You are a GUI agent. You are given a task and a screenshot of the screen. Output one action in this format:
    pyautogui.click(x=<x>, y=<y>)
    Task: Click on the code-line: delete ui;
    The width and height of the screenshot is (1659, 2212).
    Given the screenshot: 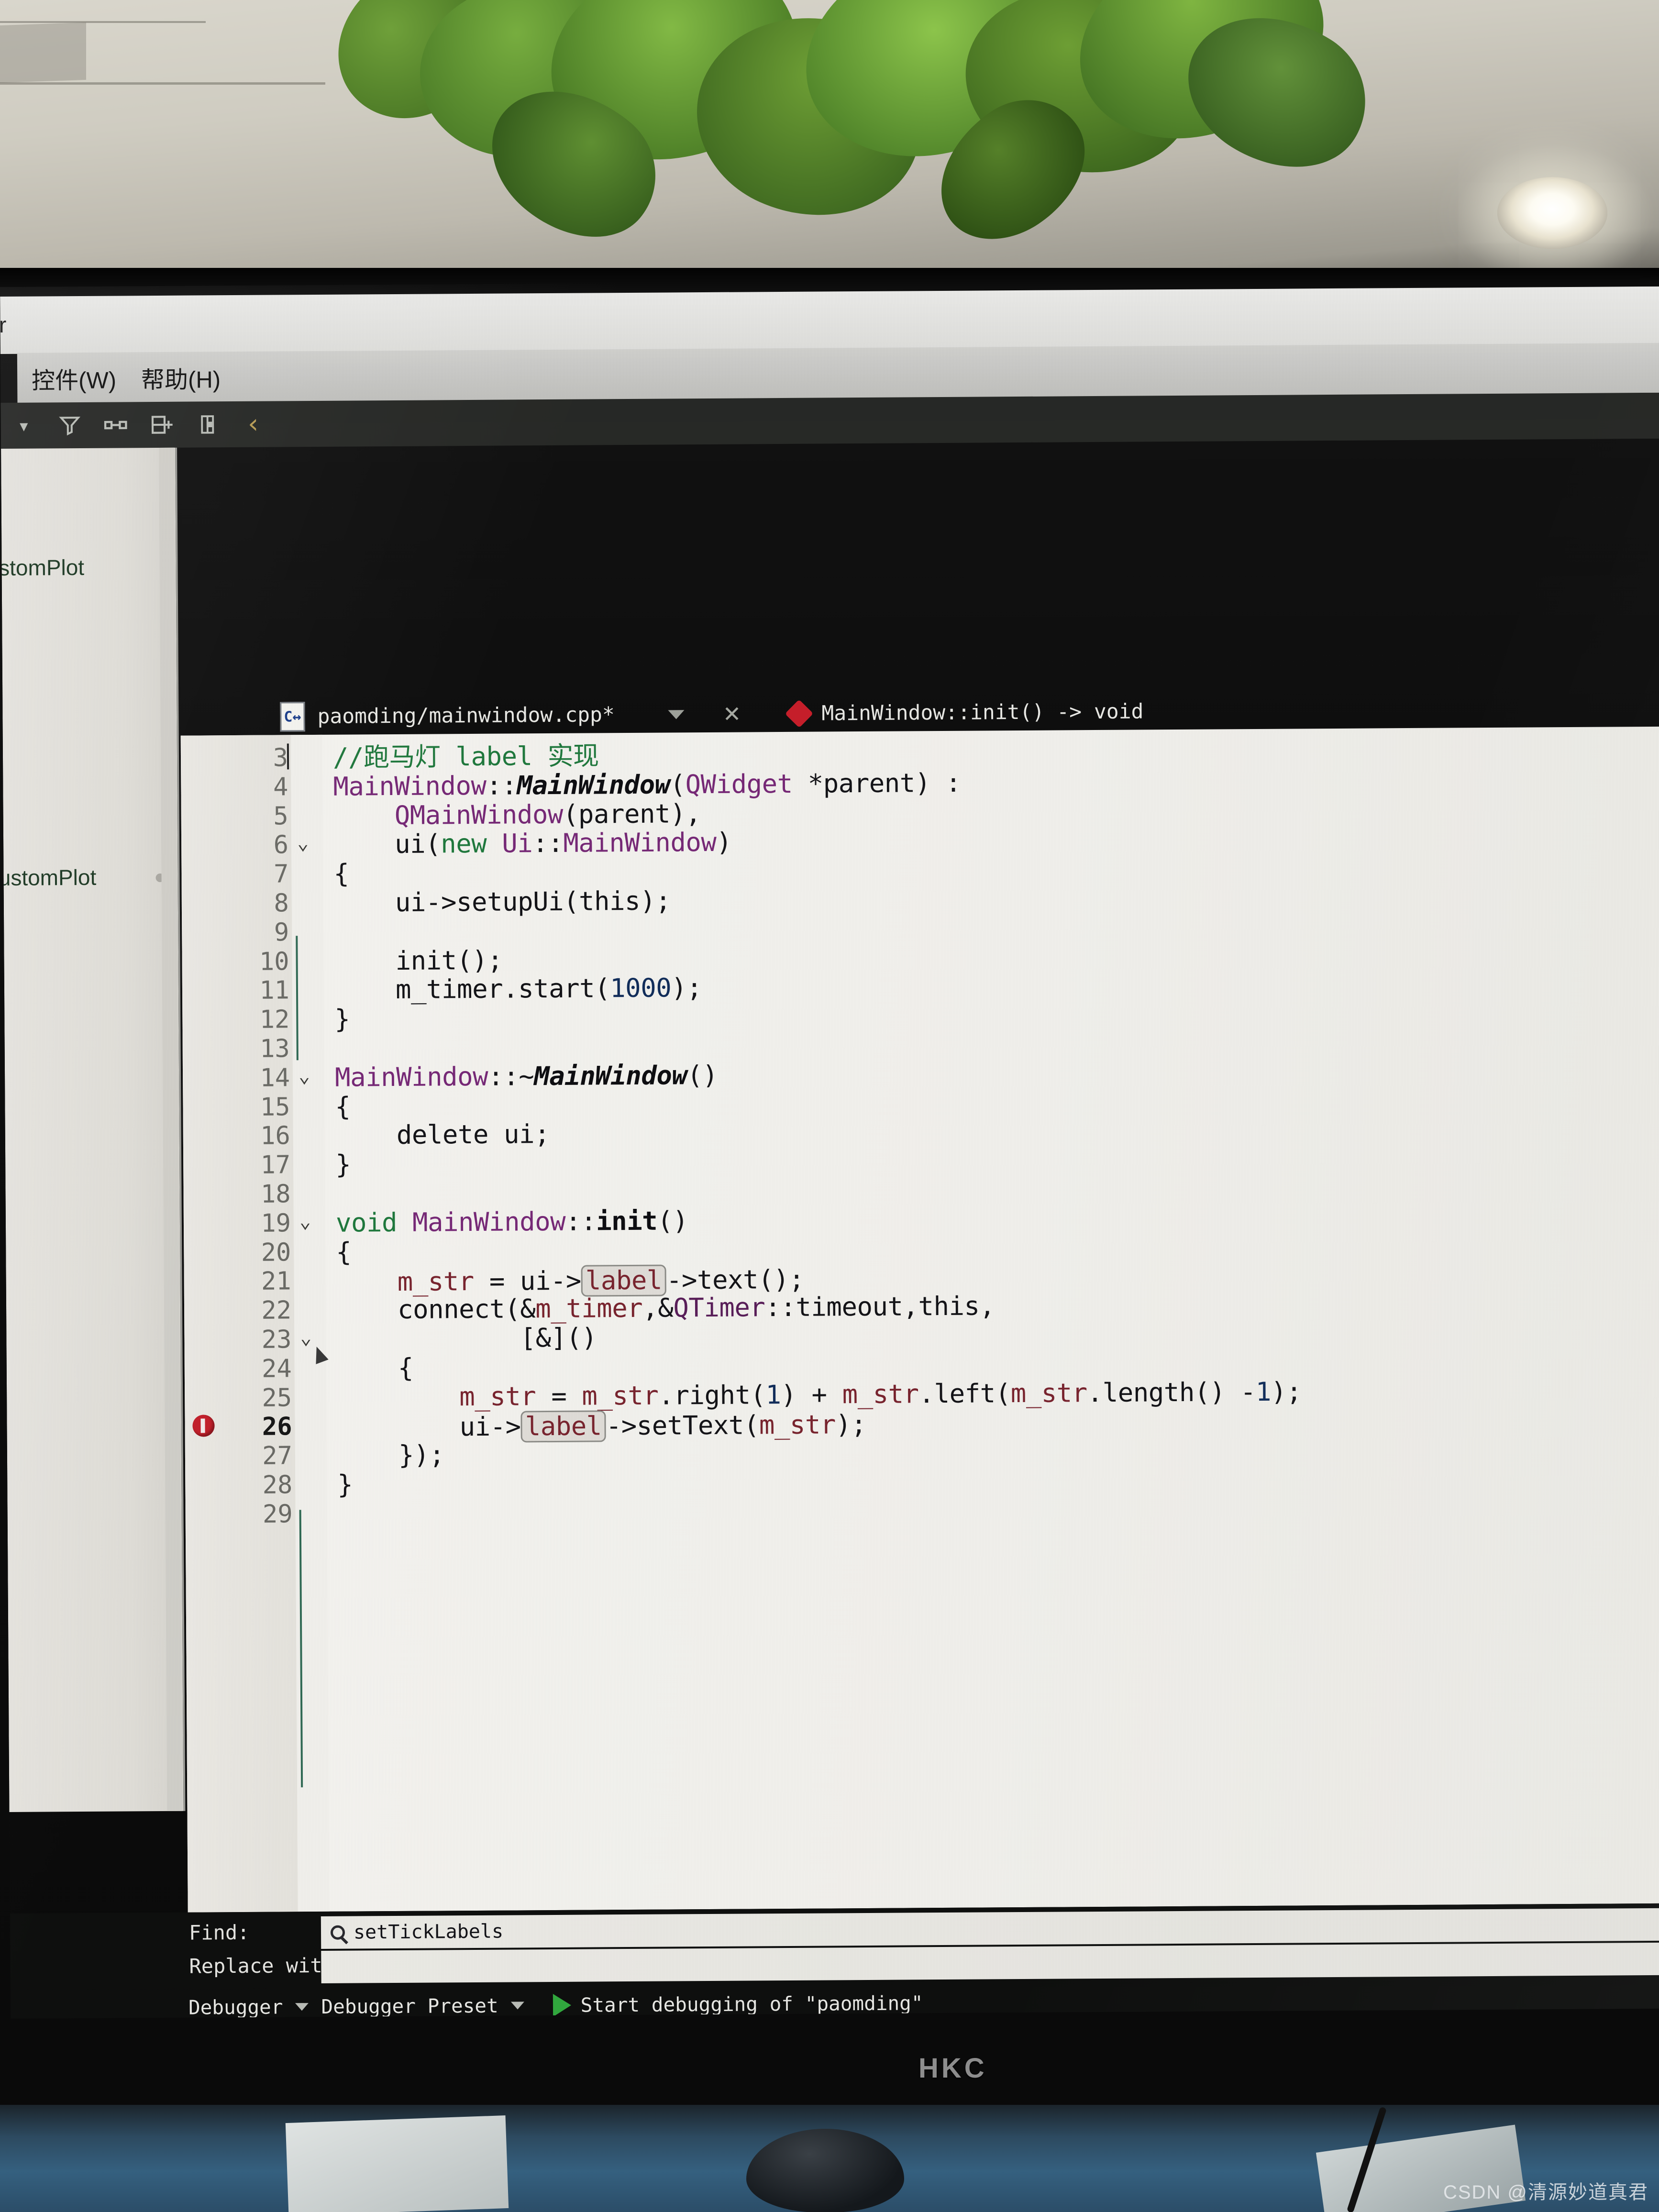 What is the action you would take?
    pyautogui.click(x=442, y=1134)
    